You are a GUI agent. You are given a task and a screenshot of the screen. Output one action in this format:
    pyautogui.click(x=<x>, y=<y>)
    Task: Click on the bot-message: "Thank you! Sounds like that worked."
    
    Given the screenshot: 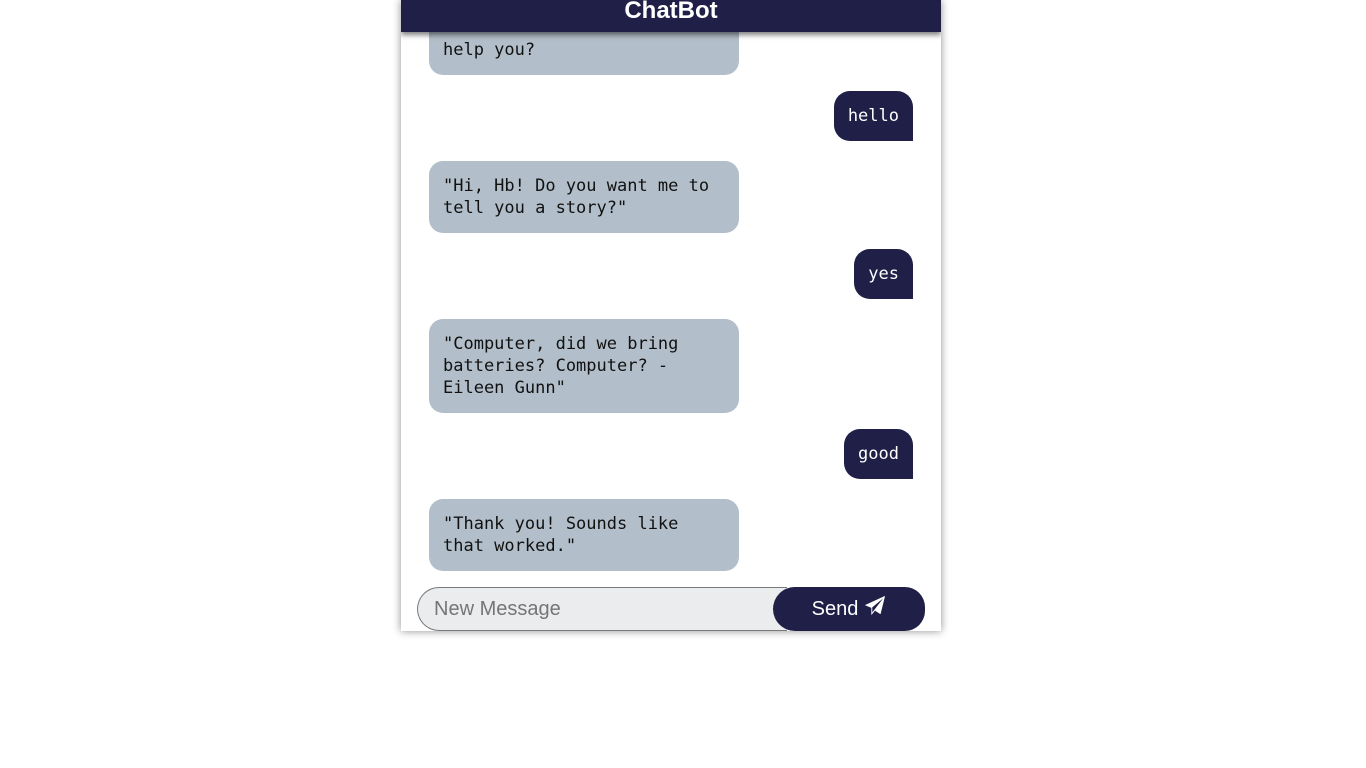 What is the action you would take?
    pyautogui.click(x=584, y=535)
    